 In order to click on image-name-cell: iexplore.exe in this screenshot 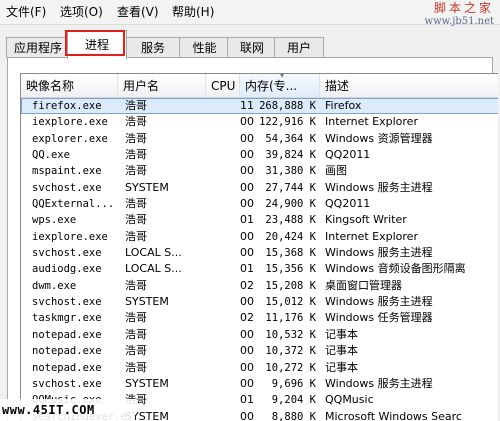, I will do `click(70, 122)`.